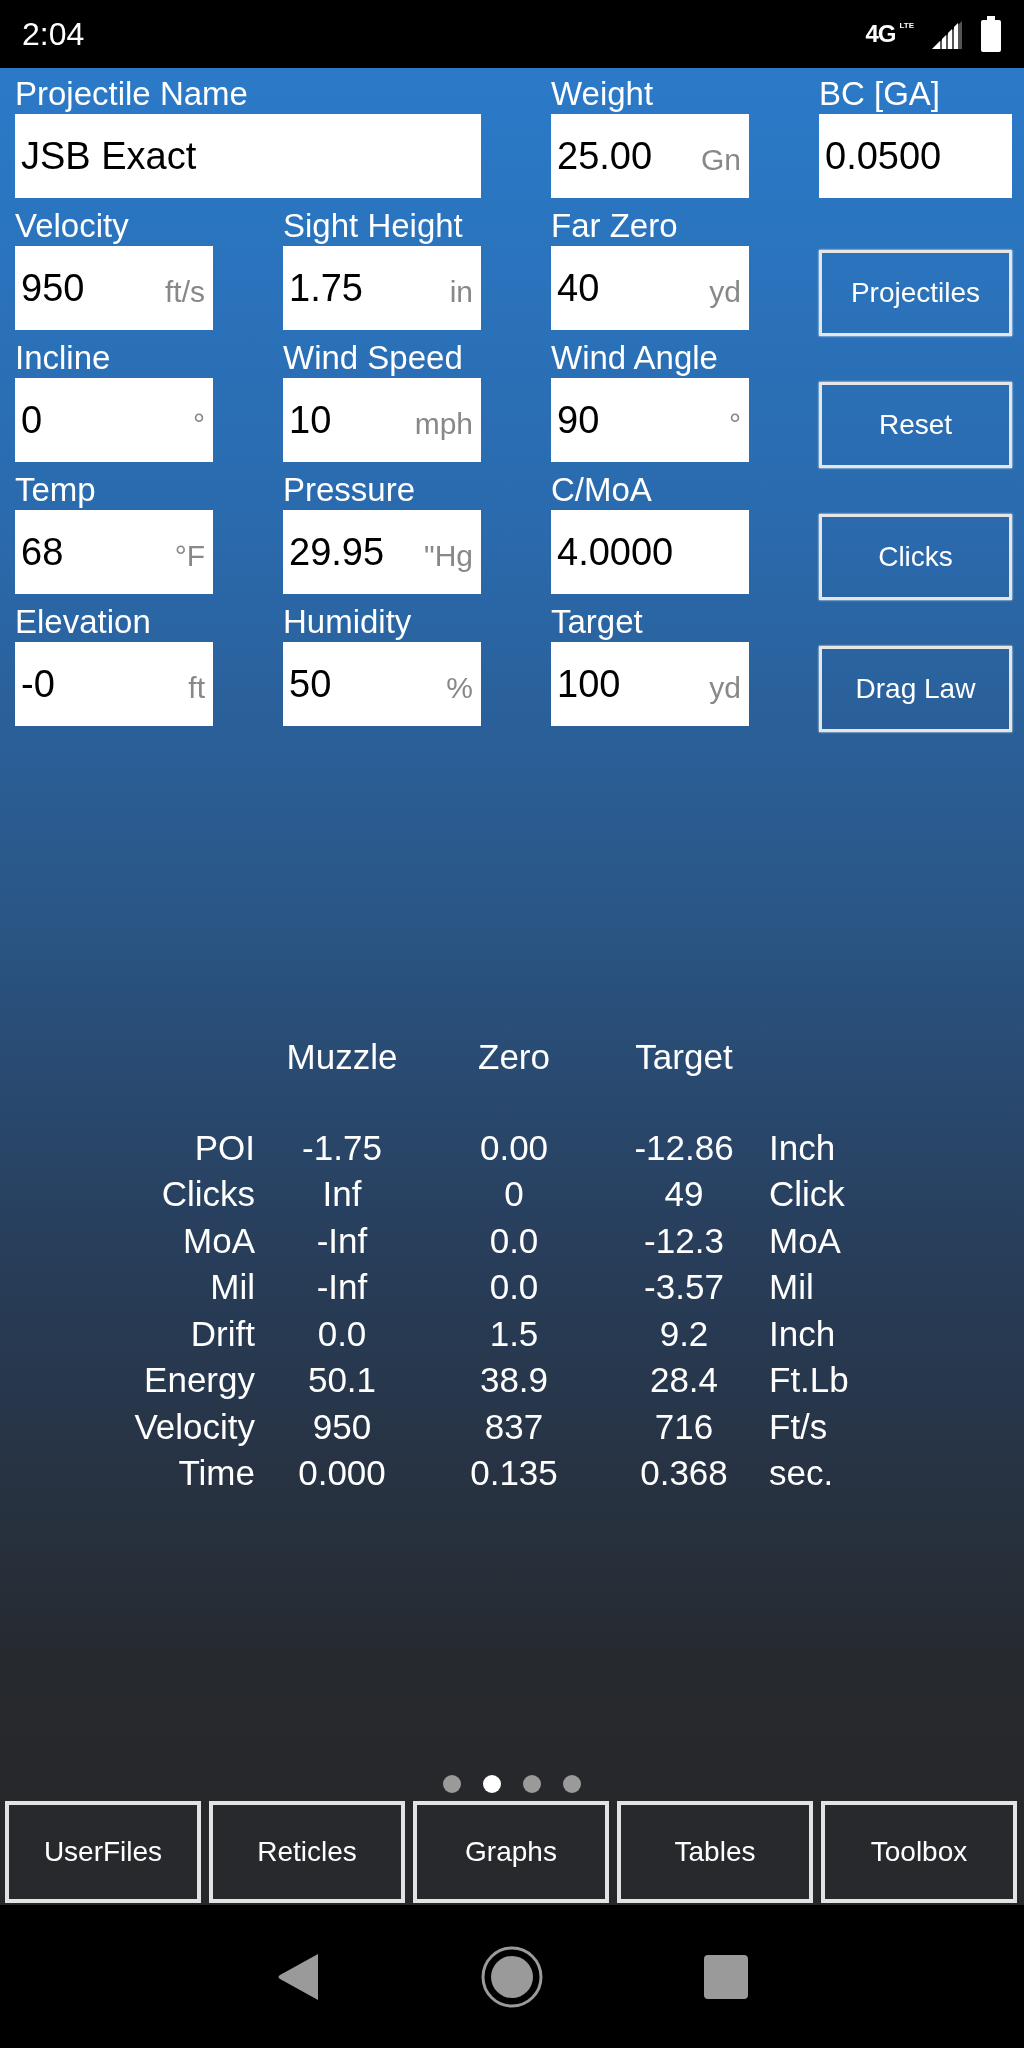  I want to click on input-field: 29.95 "Hg, so click(382, 552).